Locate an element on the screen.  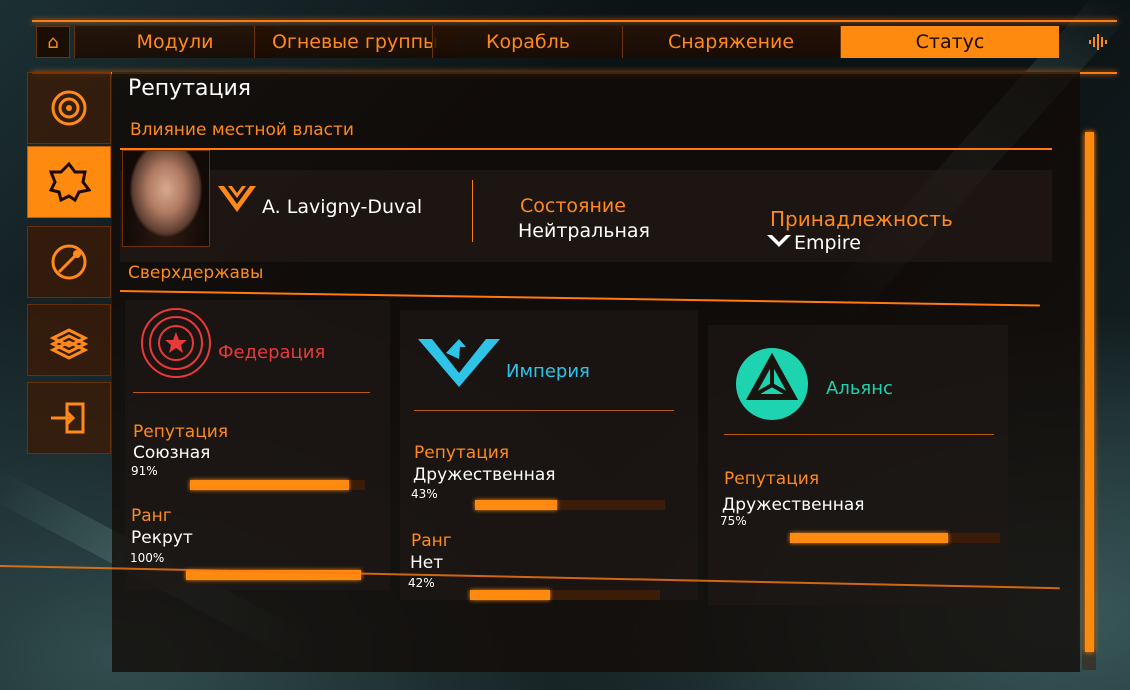
sidebar-item-credits is located at coordinates (69, 340).